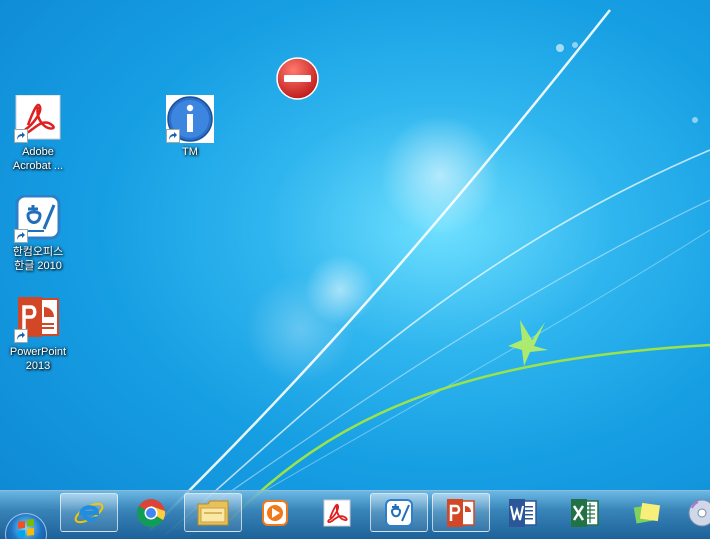  What do you see at coordinates (38, 266) in the screenshot?
I see `icon-label-line2: 한글 2010` at bounding box center [38, 266].